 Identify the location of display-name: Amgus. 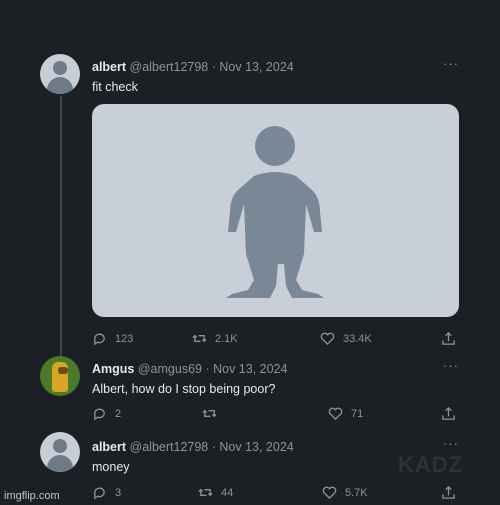
(113, 369).